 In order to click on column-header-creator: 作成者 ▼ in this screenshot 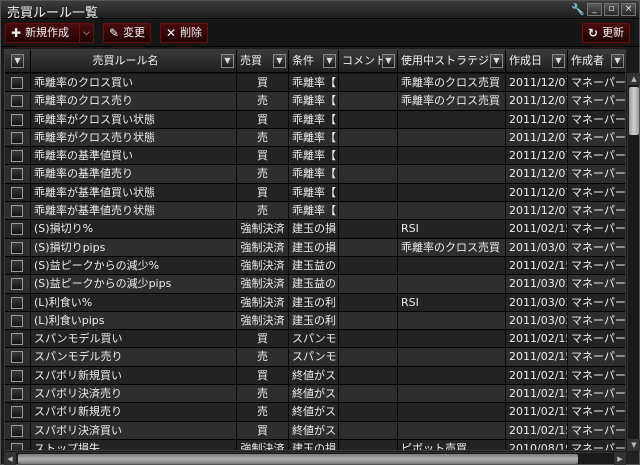, I will do `click(596, 61)`.